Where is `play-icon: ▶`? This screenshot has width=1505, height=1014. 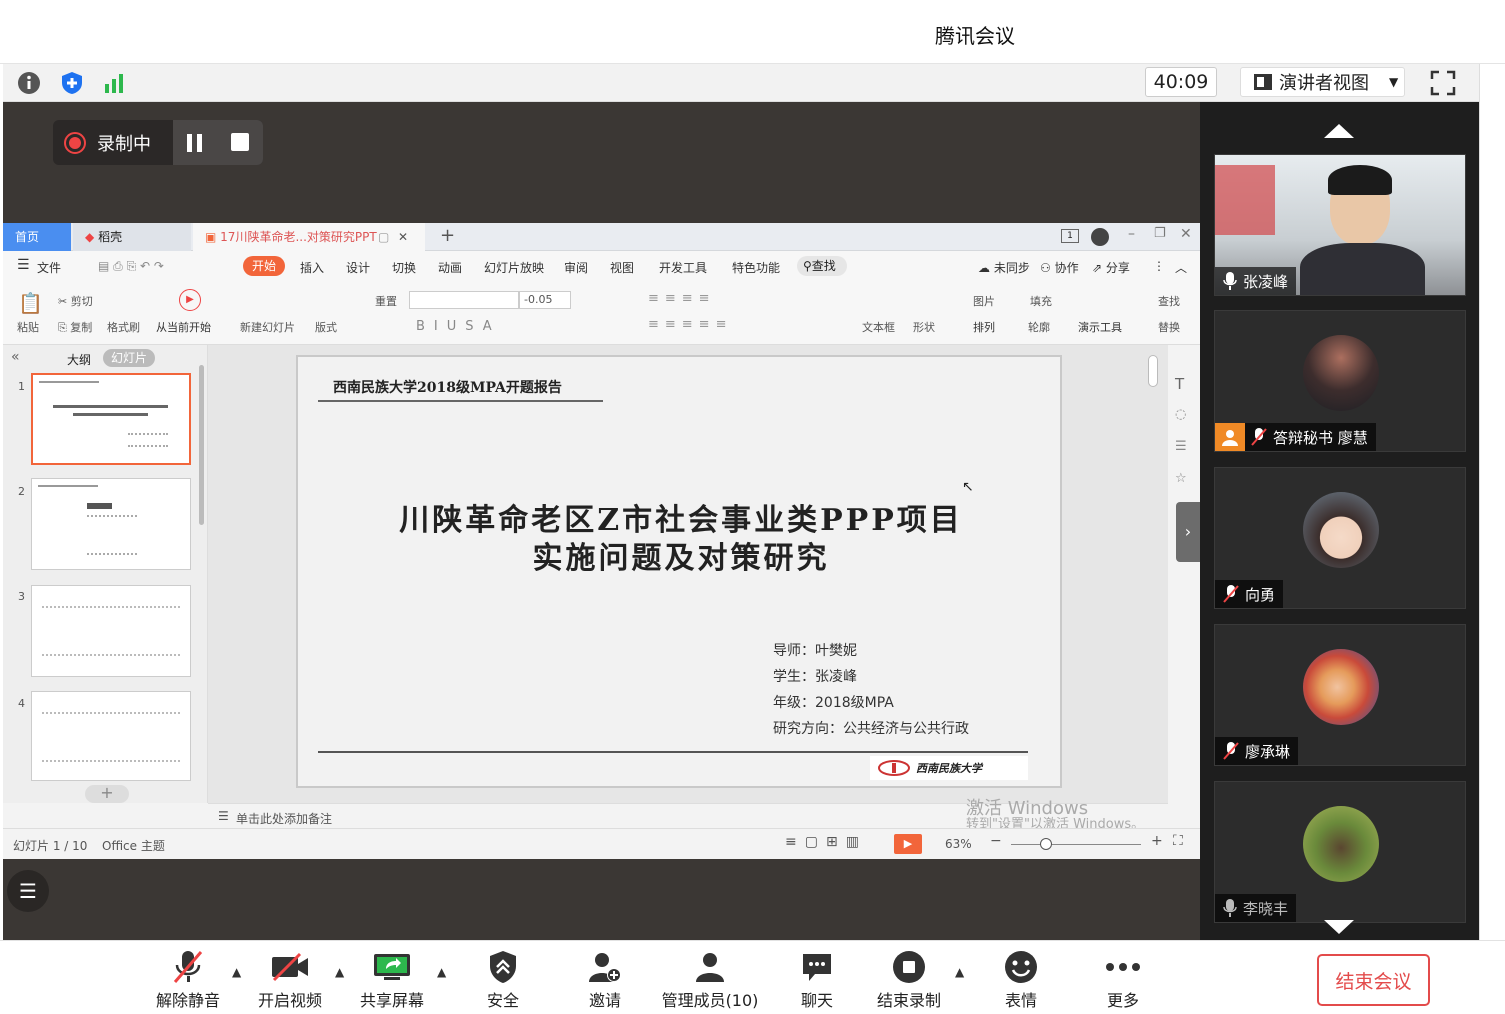
play-icon: ▶ is located at coordinates (190, 300).